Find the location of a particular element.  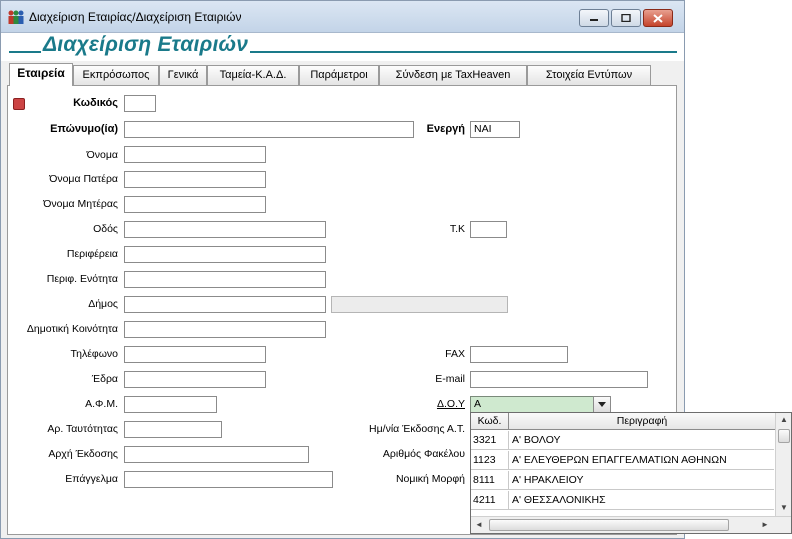

father-name-label: Όνομα Πατέρα is located at coordinates (83, 179).